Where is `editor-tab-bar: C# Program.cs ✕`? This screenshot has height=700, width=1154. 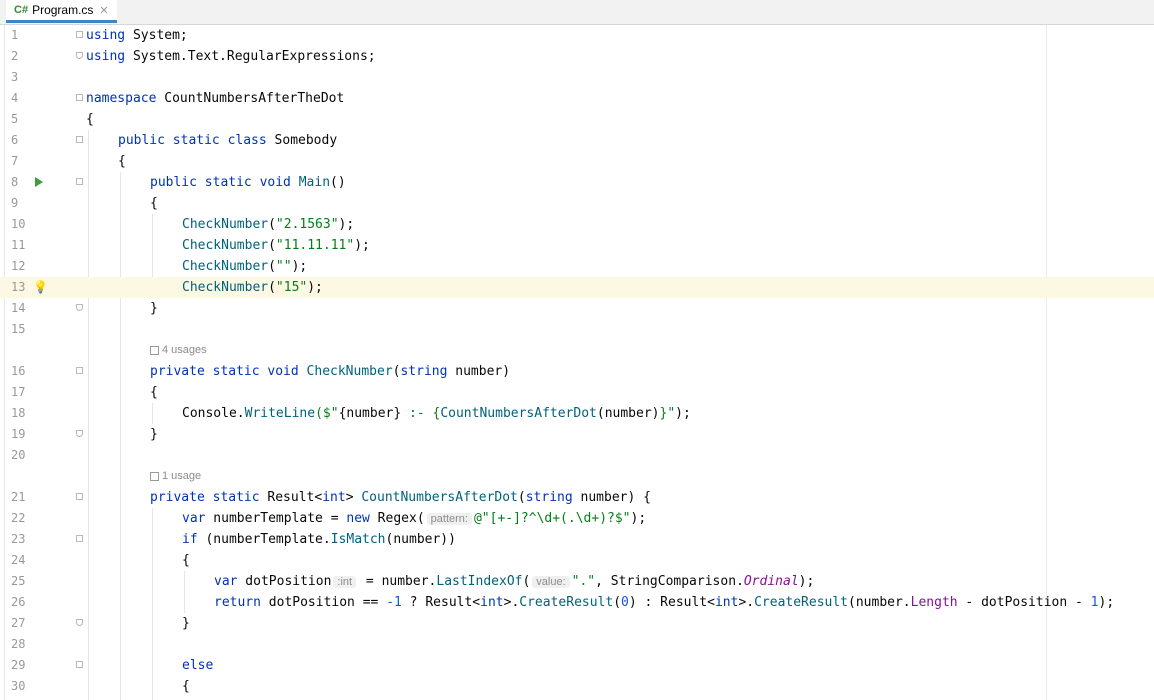
editor-tab-bar: C# Program.cs ✕ is located at coordinates (577, 12).